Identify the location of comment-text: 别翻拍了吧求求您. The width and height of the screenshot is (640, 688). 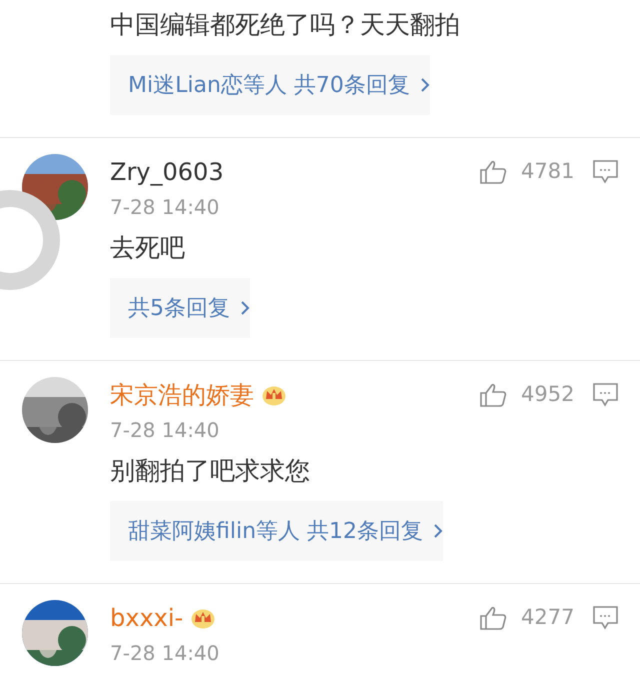
(210, 471).